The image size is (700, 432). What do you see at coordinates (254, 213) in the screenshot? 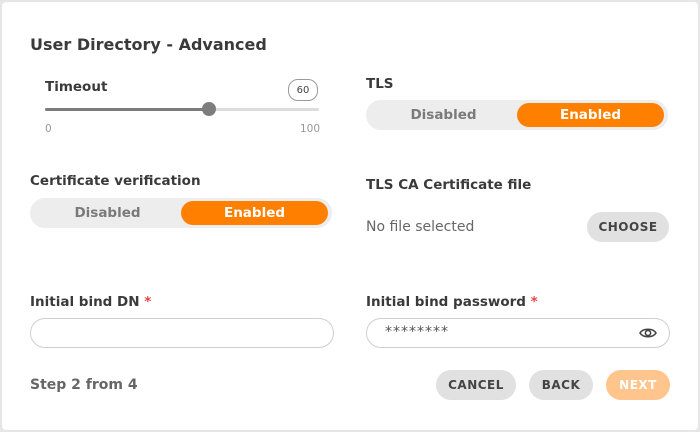
I see `cert-verification-option-enabled: Enabled` at bounding box center [254, 213].